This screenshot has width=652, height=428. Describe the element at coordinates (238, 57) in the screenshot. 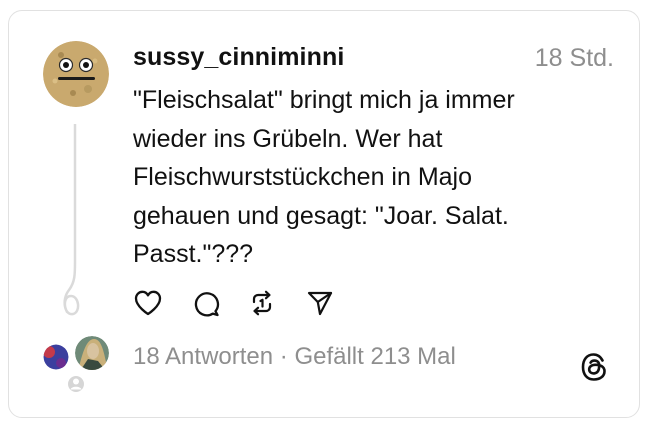

I see `post-username: sussy_cinniminni` at that location.